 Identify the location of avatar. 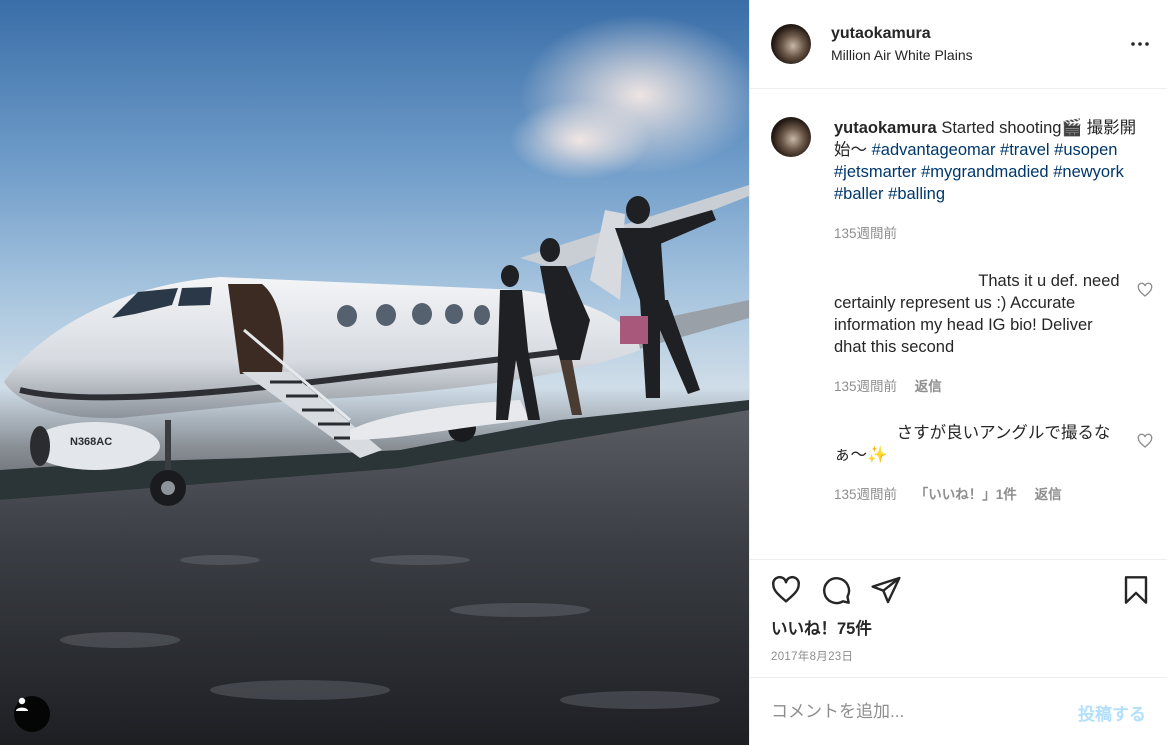
(791, 44).